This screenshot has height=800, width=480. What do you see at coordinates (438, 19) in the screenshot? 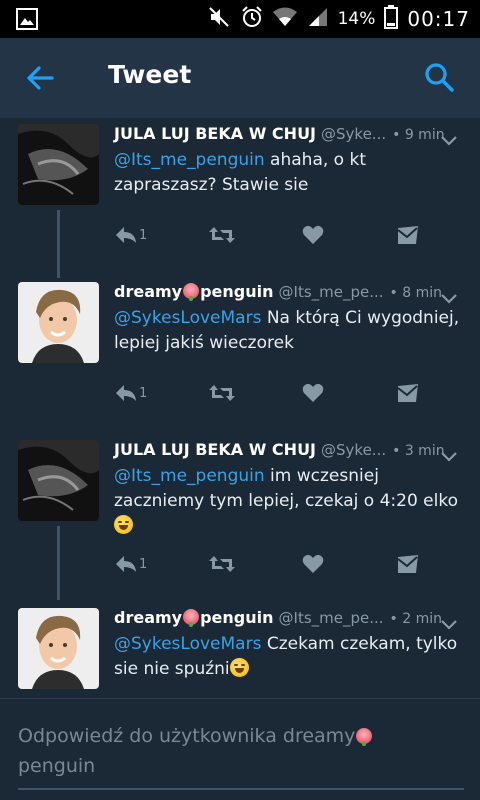
I see `status-clock: 00:17` at bounding box center [438, 19].